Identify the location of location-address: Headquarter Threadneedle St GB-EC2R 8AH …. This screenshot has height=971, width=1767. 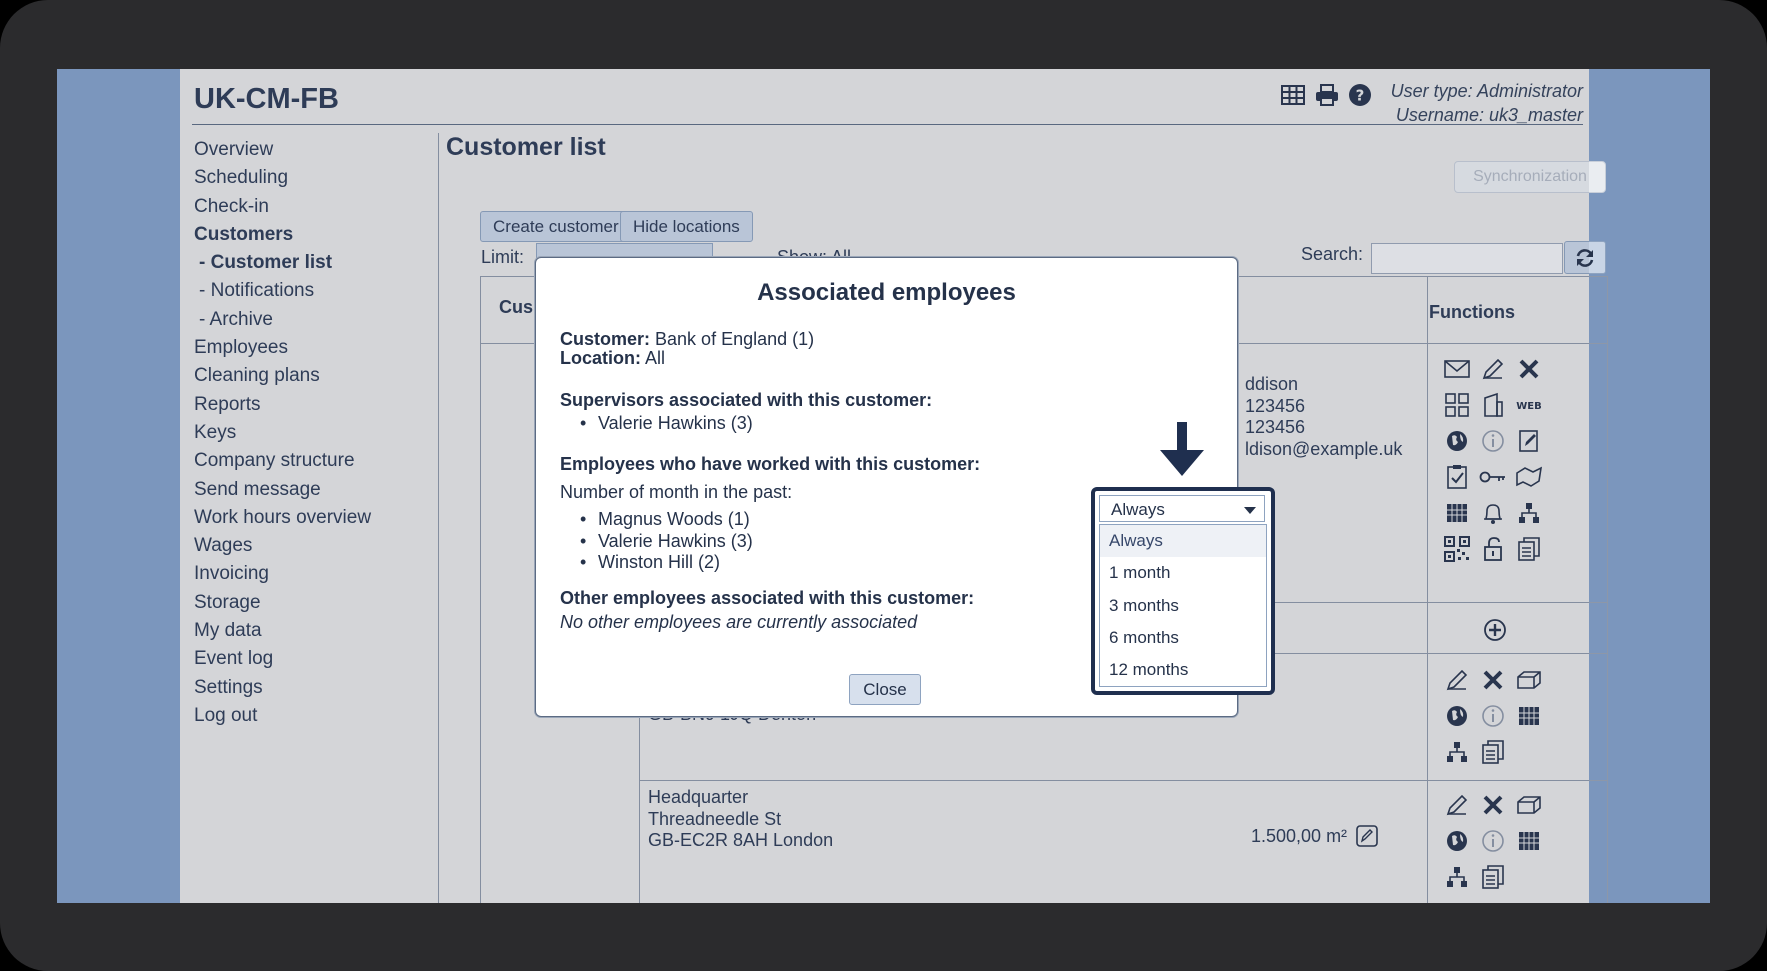
(740, 819).